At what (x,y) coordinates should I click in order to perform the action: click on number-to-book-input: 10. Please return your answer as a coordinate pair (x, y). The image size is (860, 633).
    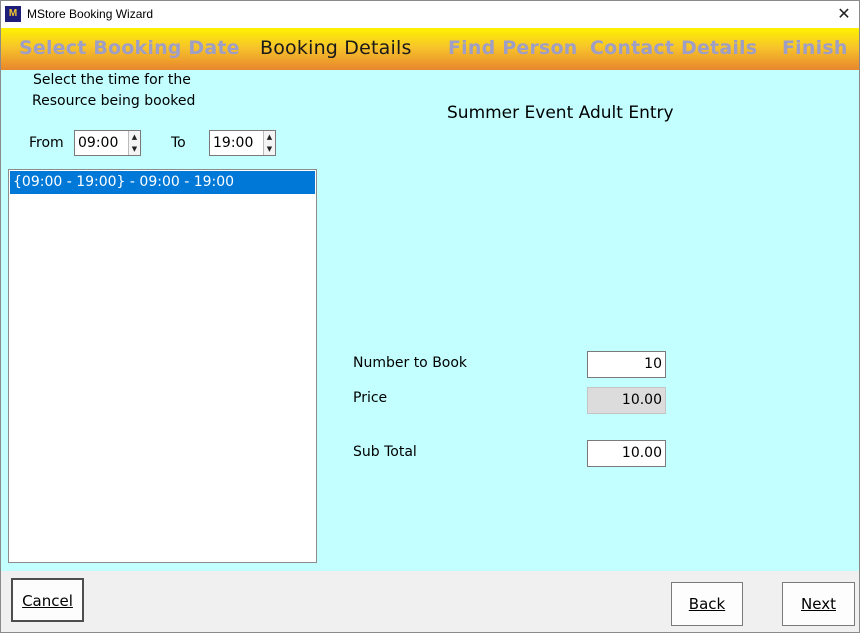
    Looking at the image, I should click on (626, 364).